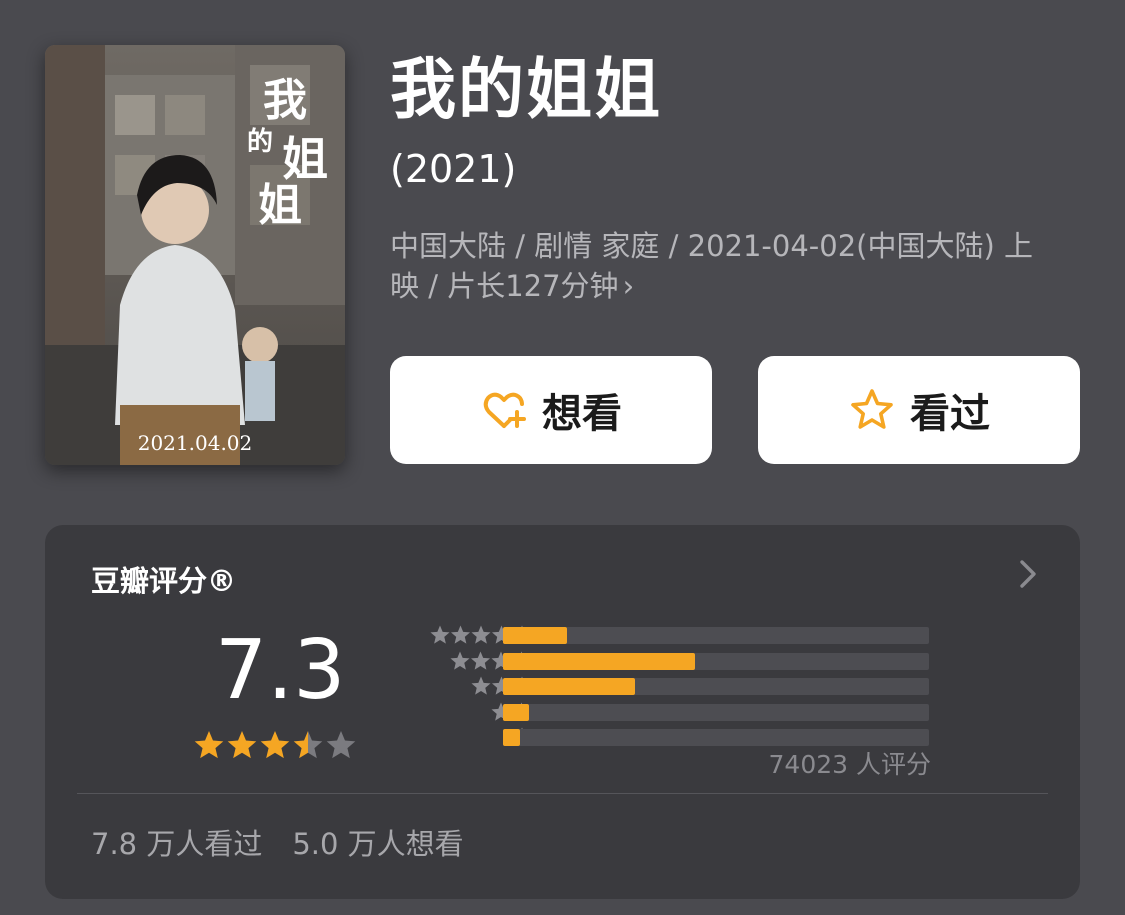 The image size is (1125, 915). Describe the element at coordinates (378, 844) in the screenshot. I see `want-count: 5.0 万人想看` at that location.